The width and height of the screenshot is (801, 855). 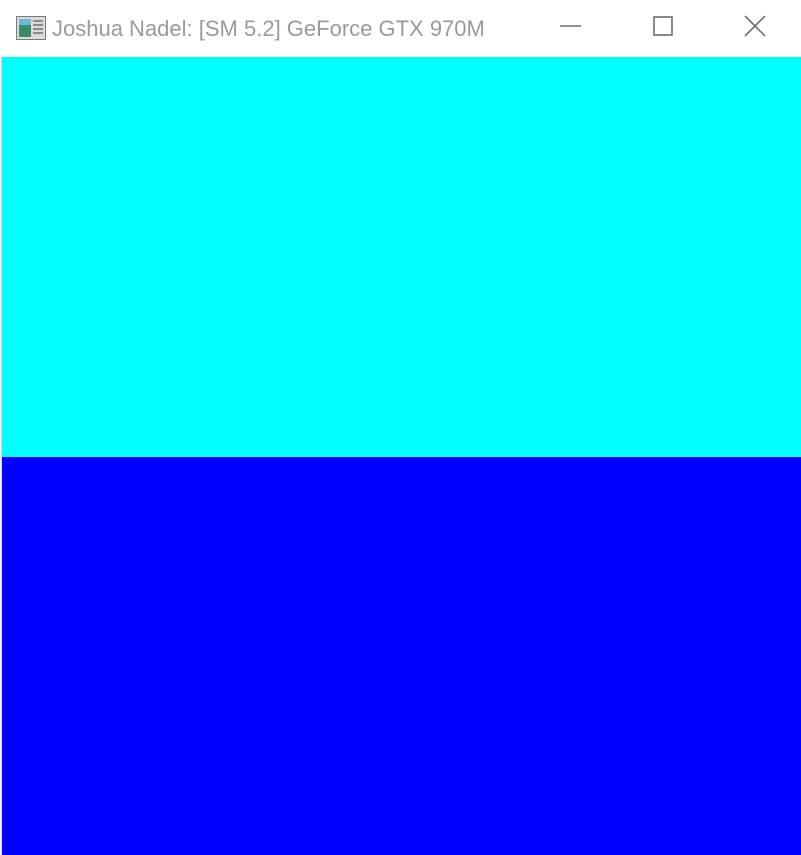 I want to click on close-icon, so click(x=755, y=28).